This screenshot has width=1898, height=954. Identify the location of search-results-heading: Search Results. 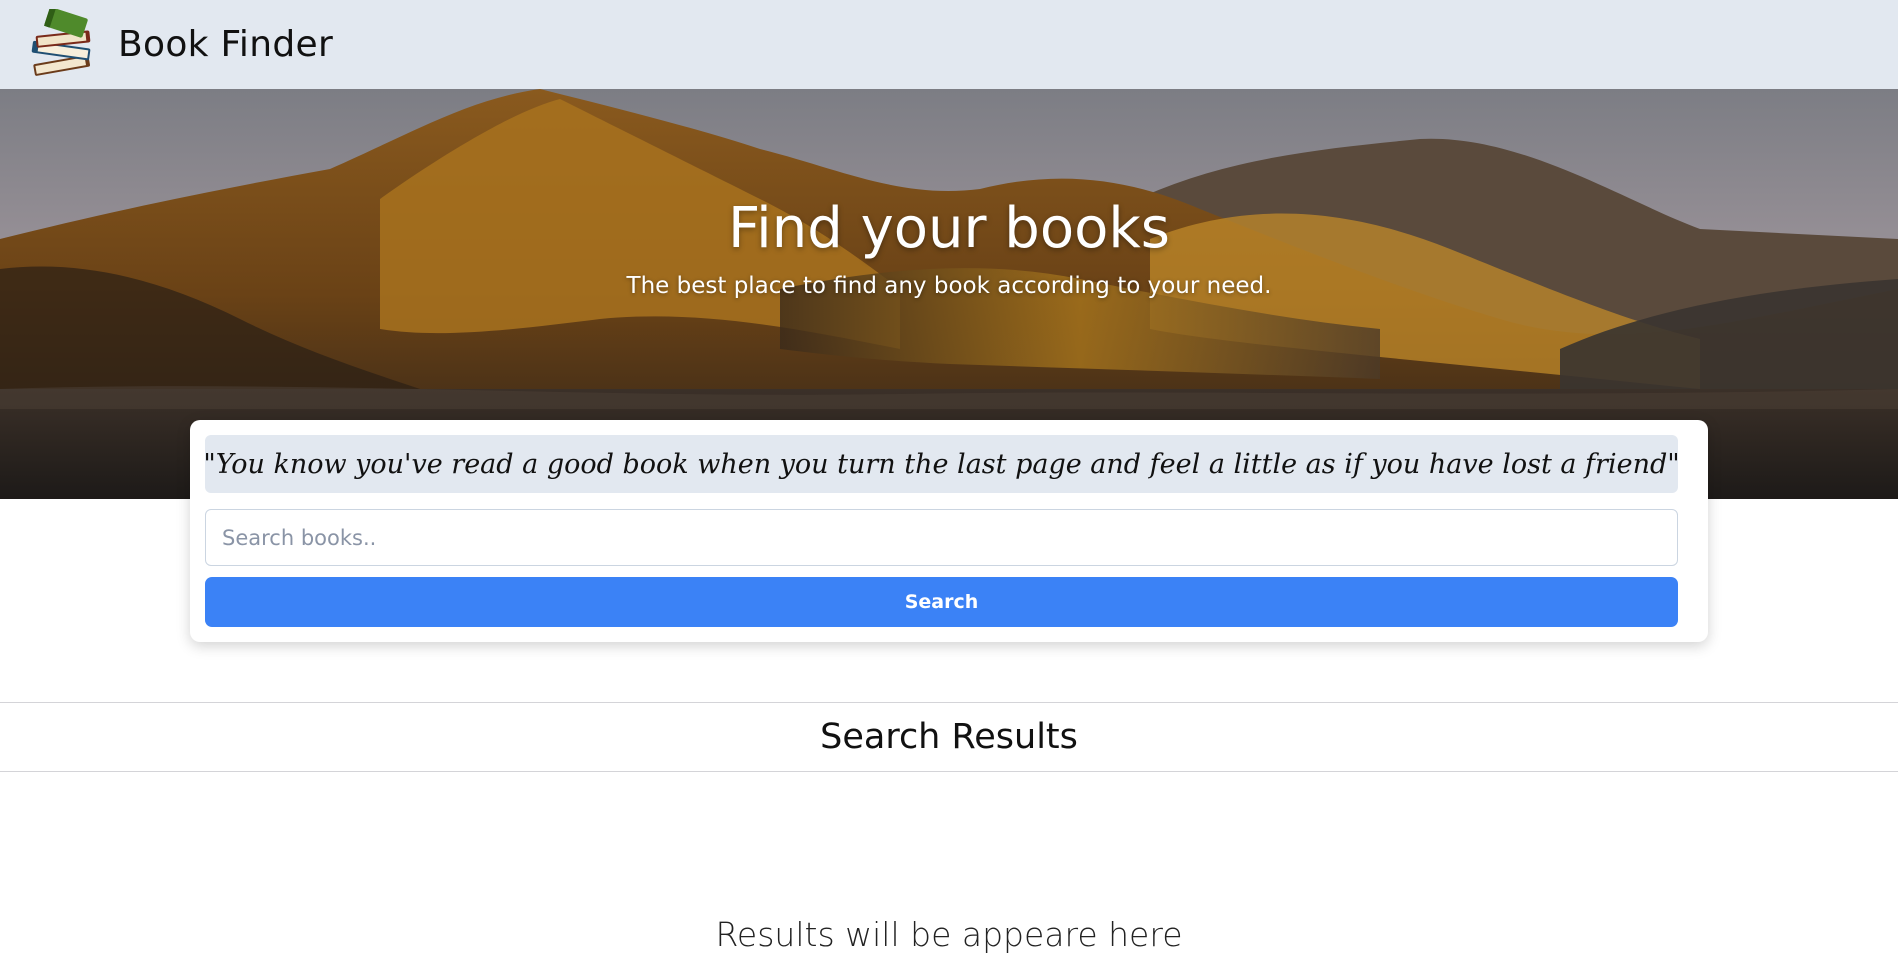
(949, 737).